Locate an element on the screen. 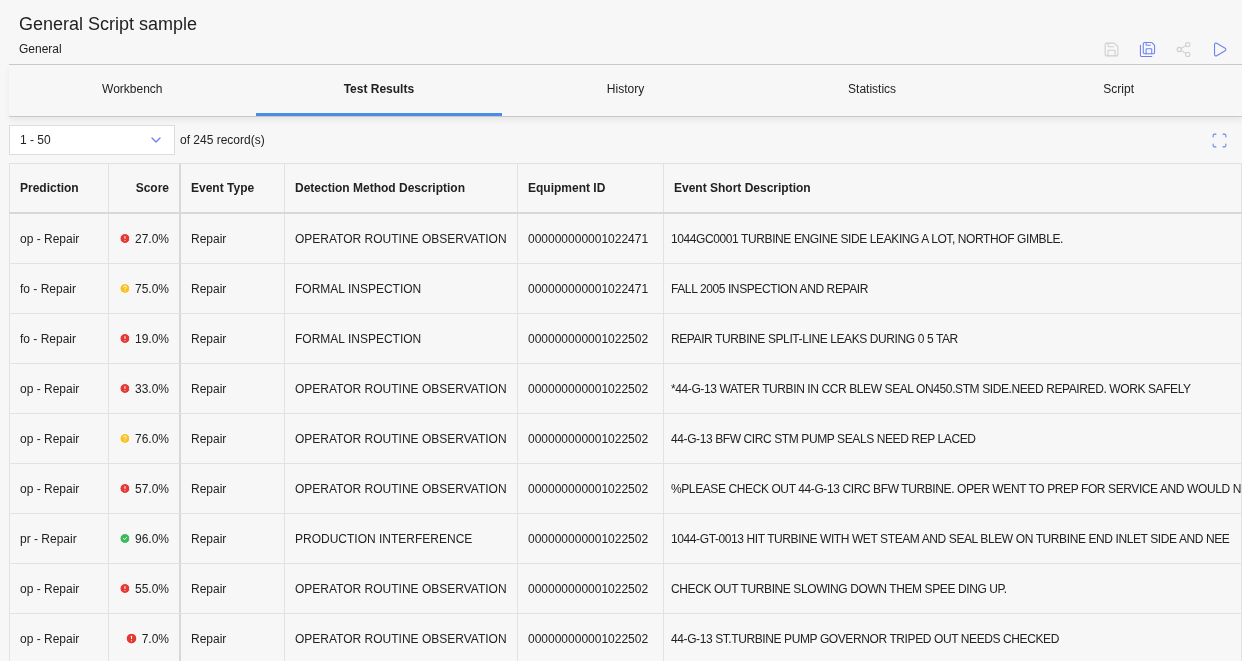  tab: History is located at coordinates (625, 90).